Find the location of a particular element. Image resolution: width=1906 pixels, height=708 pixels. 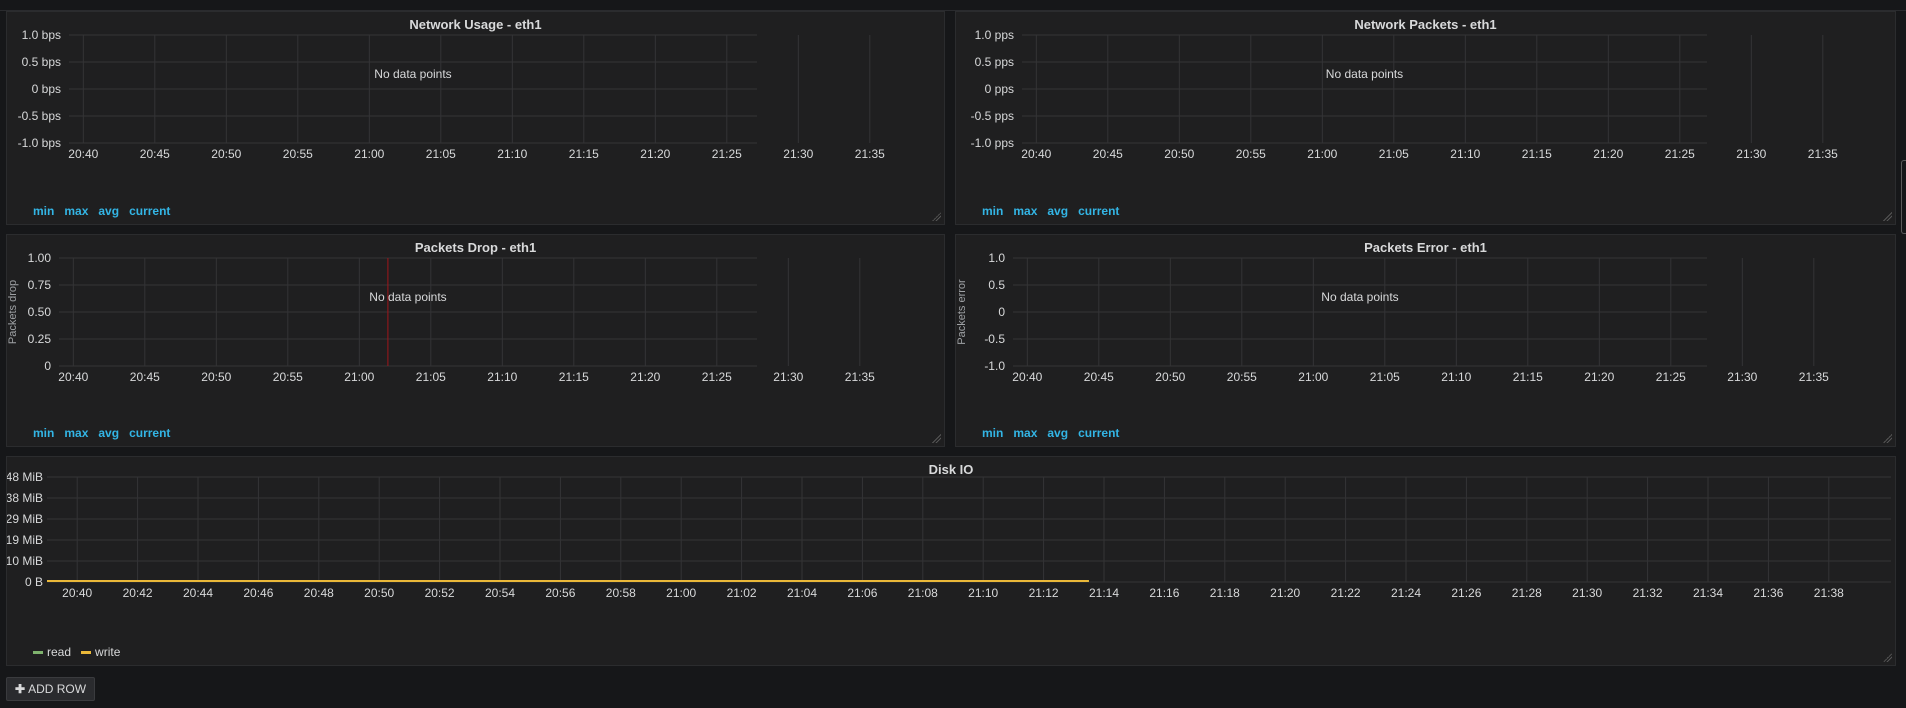

x-tick-label: 20:46 is located at coordinates (258, 593).